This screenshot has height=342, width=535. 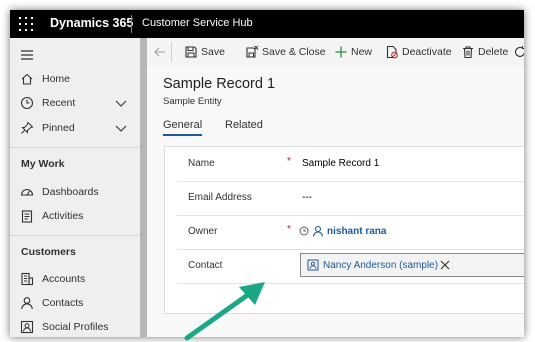 I want to click on owner-lookup-link: nishant rana, so click(x=356, y=231).